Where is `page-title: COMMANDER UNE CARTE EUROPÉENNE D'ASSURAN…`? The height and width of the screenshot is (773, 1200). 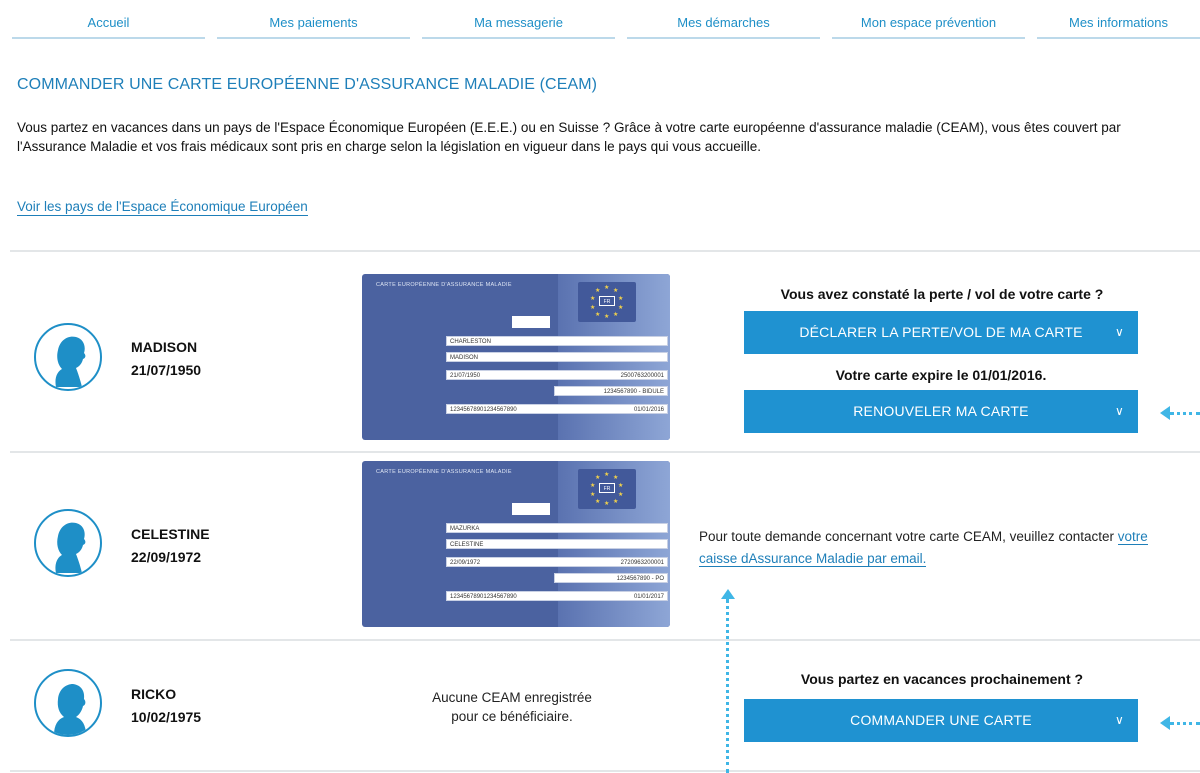 page-title: COMMANDER UNE CARTE EUROPÉENNE D'ASSURAN… is located at coordinates (307, 84).